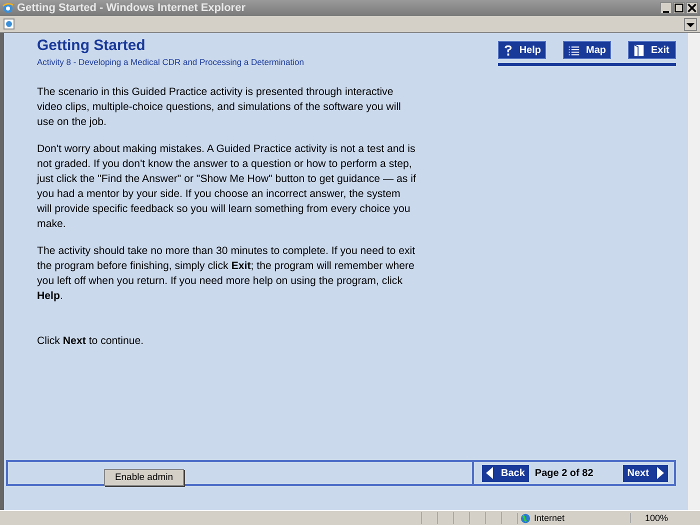 The image size is (700, 525). Describe the element at coordinates (645, 473) in the screenshot. I see `next-button: Next` at that location.